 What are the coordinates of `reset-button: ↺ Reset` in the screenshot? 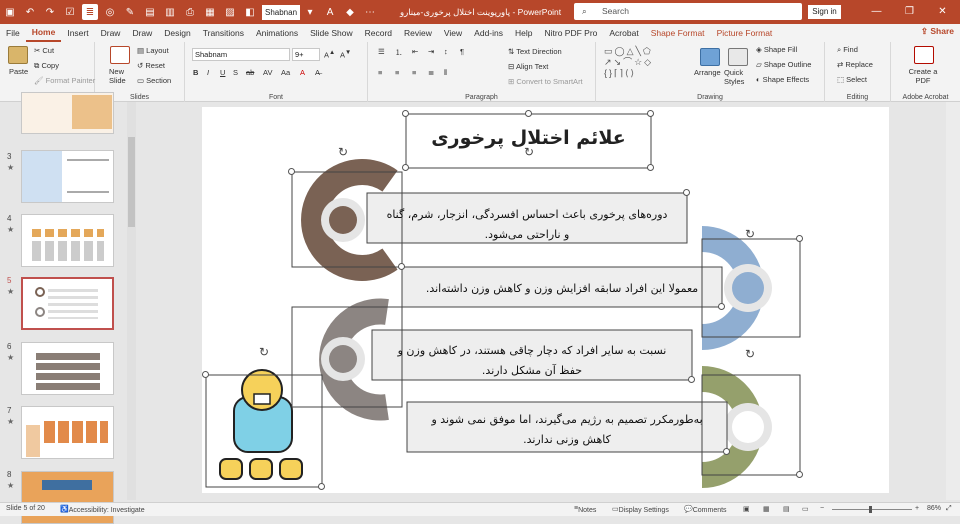 It's located at (151, 65).